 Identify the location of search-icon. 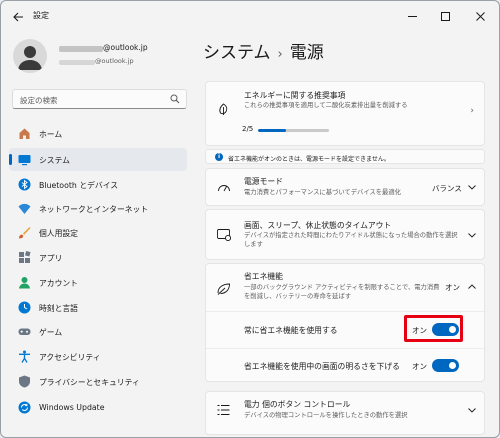
(175, 99).